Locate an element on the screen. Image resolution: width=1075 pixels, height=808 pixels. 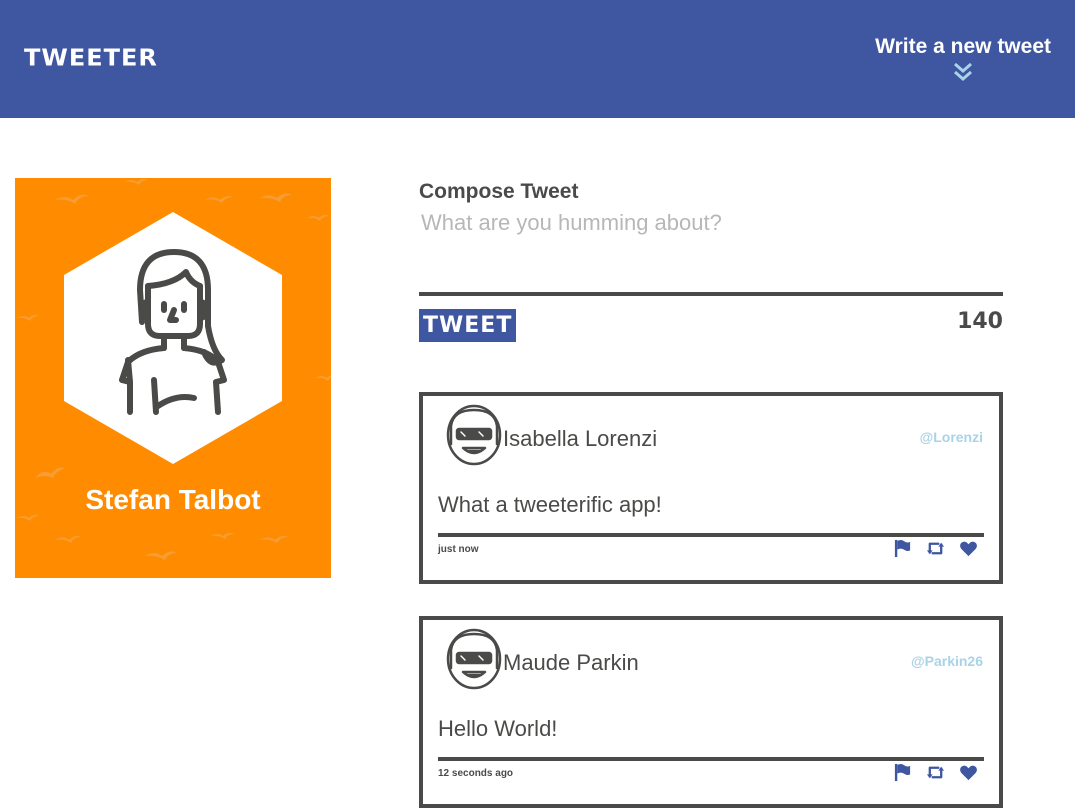
top-navbar: TWEETER Write a new tweet is located at coordinates (537, 59).